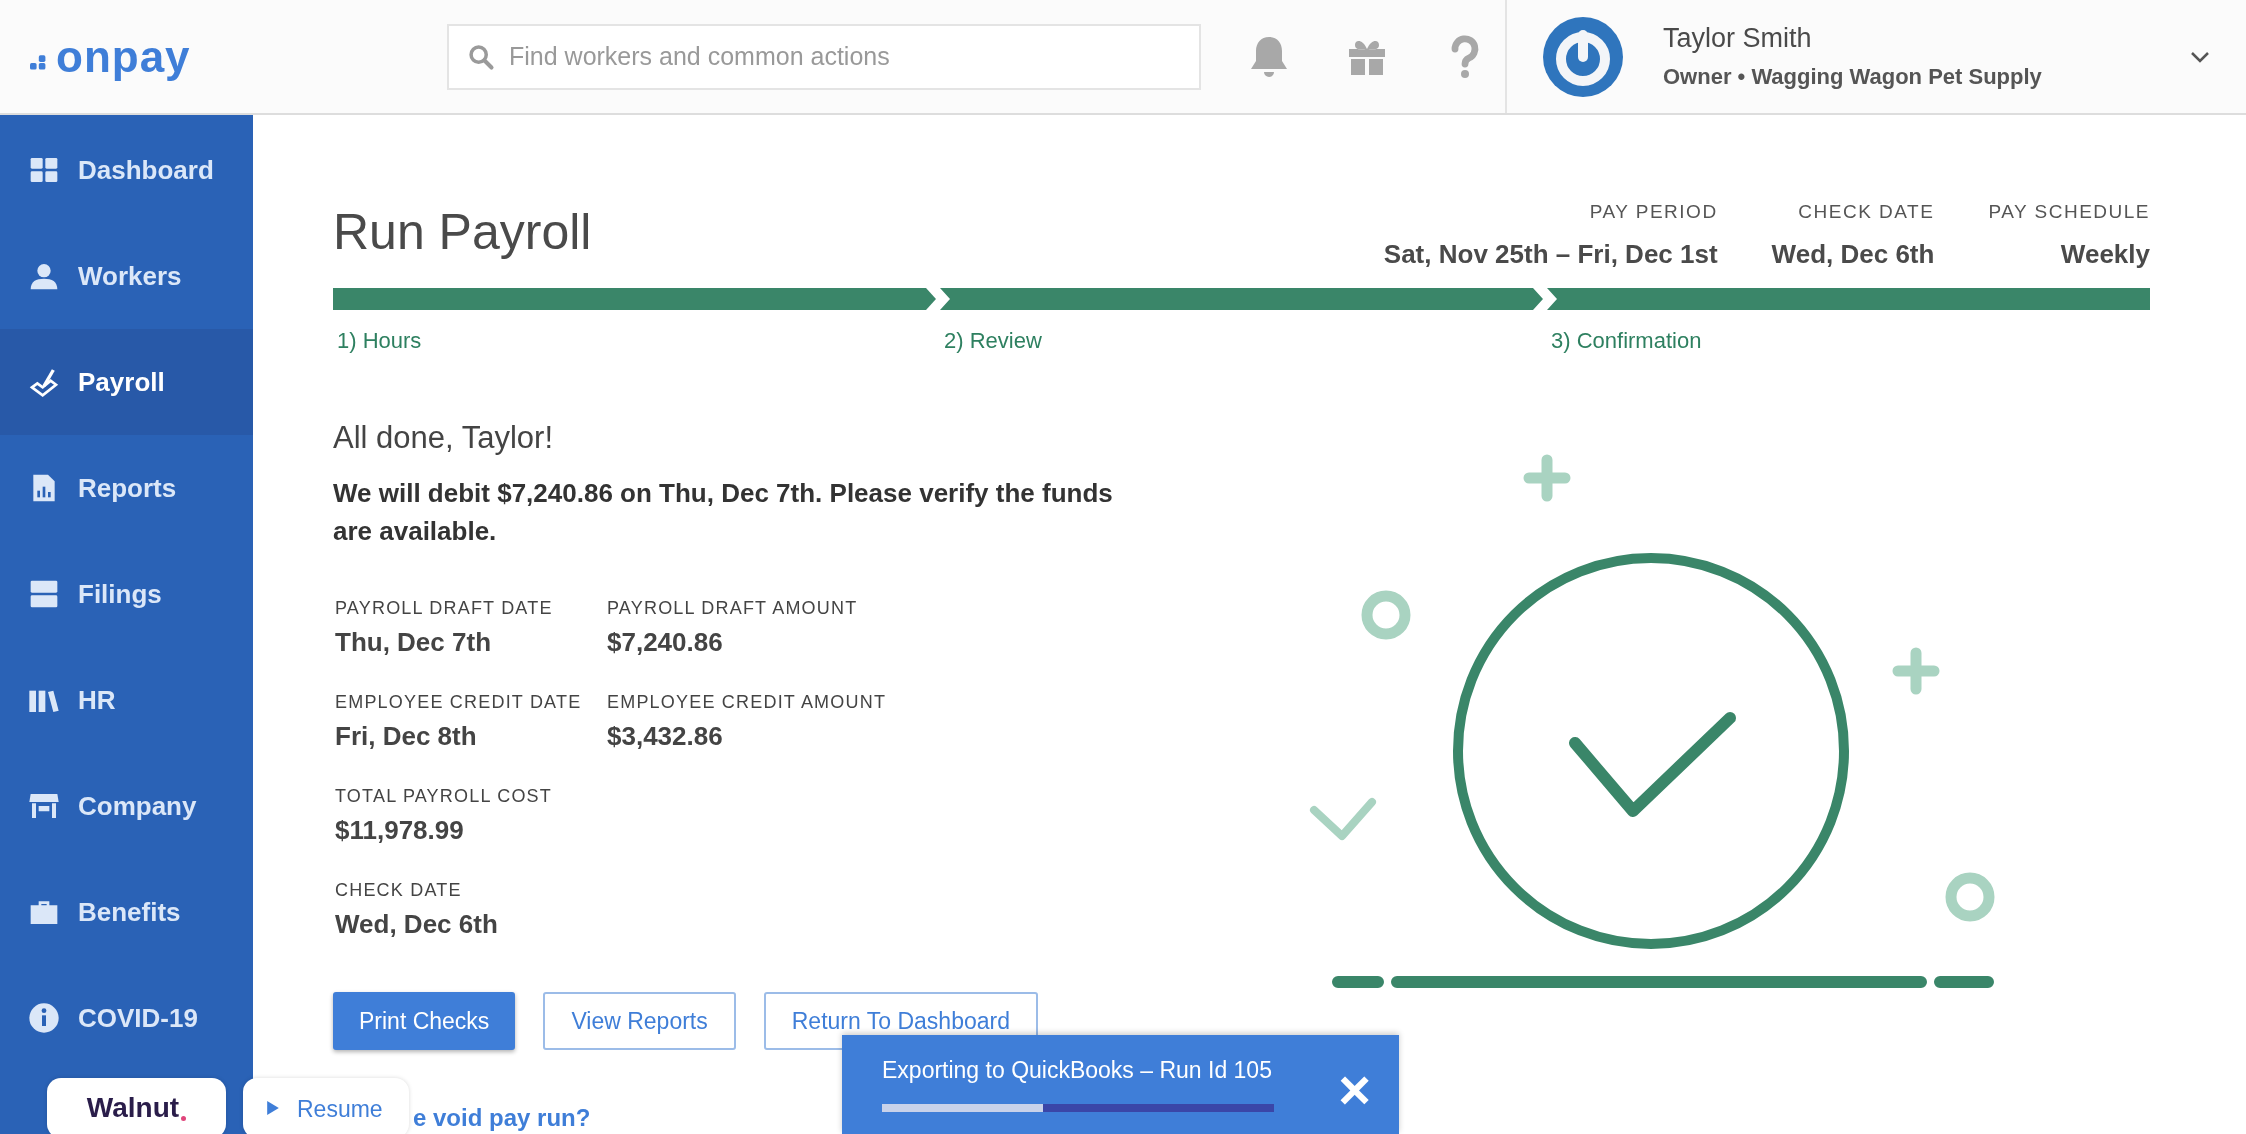  What do you see at coordinates (44, 594) in the screenshot?
I see `cabinet-icon` at bounding box center [44, 594].